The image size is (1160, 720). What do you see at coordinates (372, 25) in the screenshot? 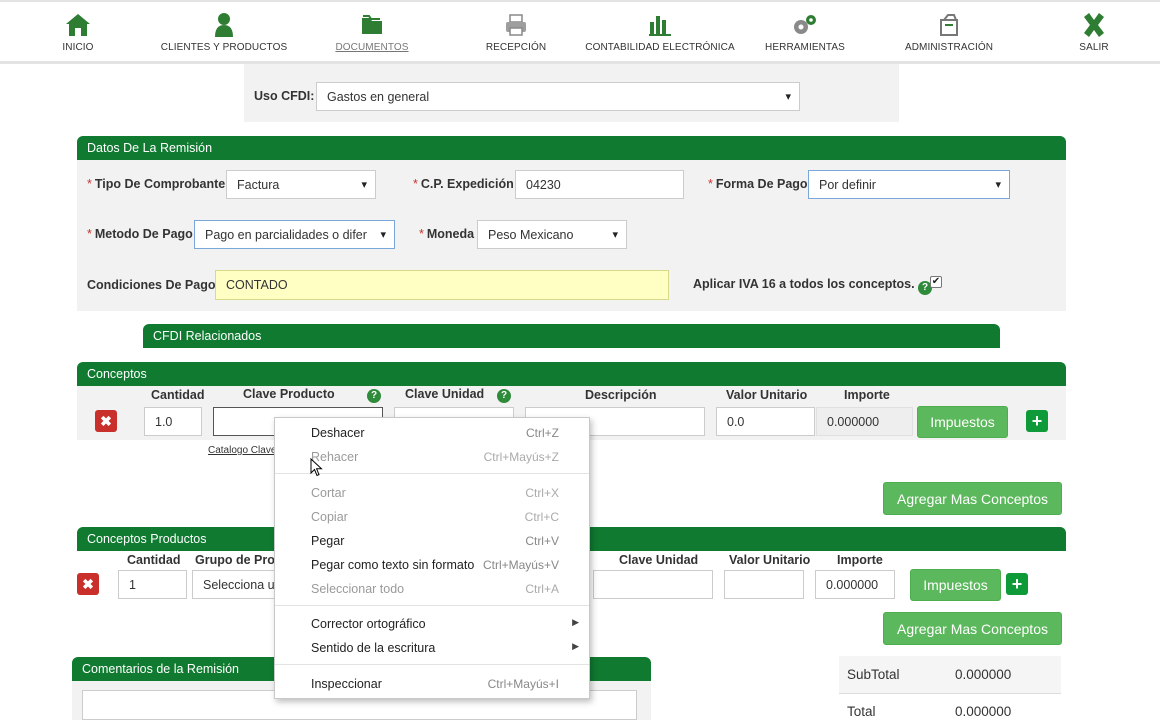
I see `folder-icon` at bounding box center [372, 25].